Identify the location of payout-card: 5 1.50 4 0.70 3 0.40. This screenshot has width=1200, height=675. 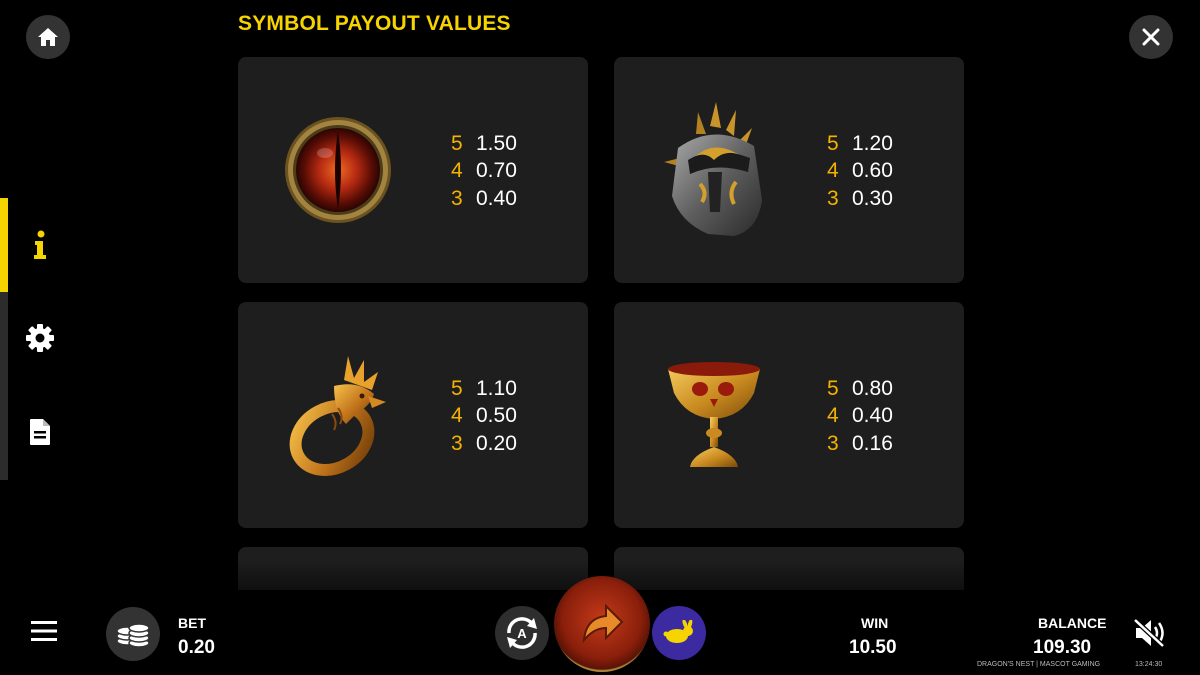
(413, 170).